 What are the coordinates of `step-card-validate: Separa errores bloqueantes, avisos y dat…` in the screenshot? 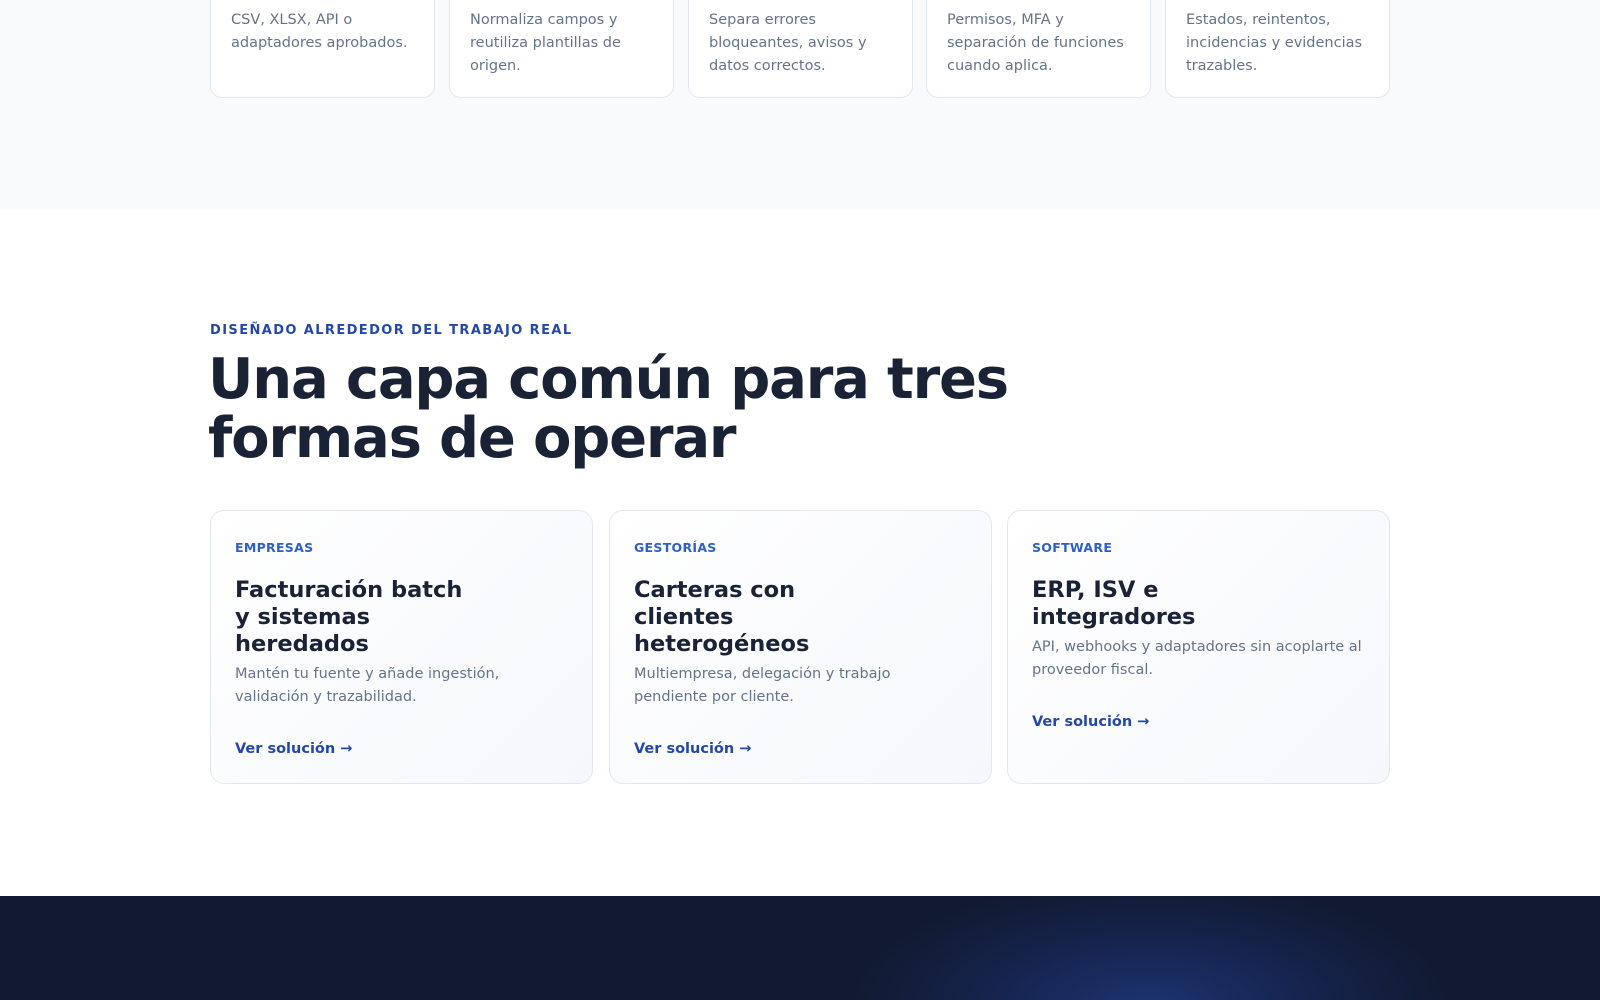 It's located at (800, 49).